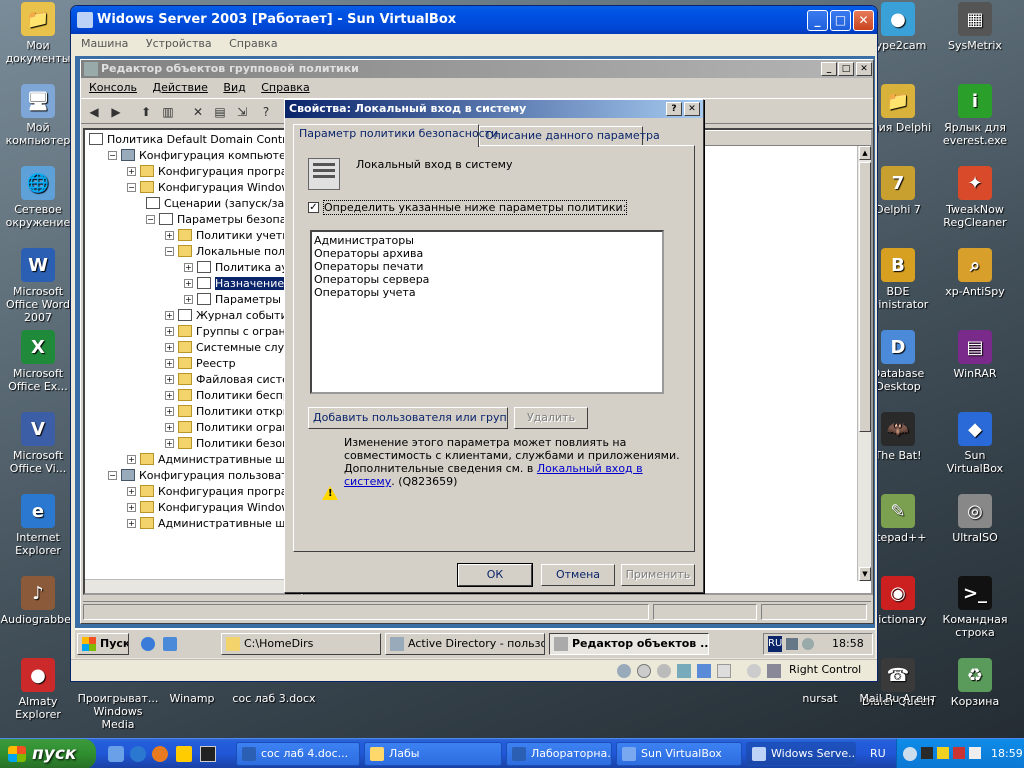 The width and height of the screenshot is (1024, 768). Describe the element at coordinates (200, 364) in the screenshot. I see `tree-node: + Реестр` at that location.